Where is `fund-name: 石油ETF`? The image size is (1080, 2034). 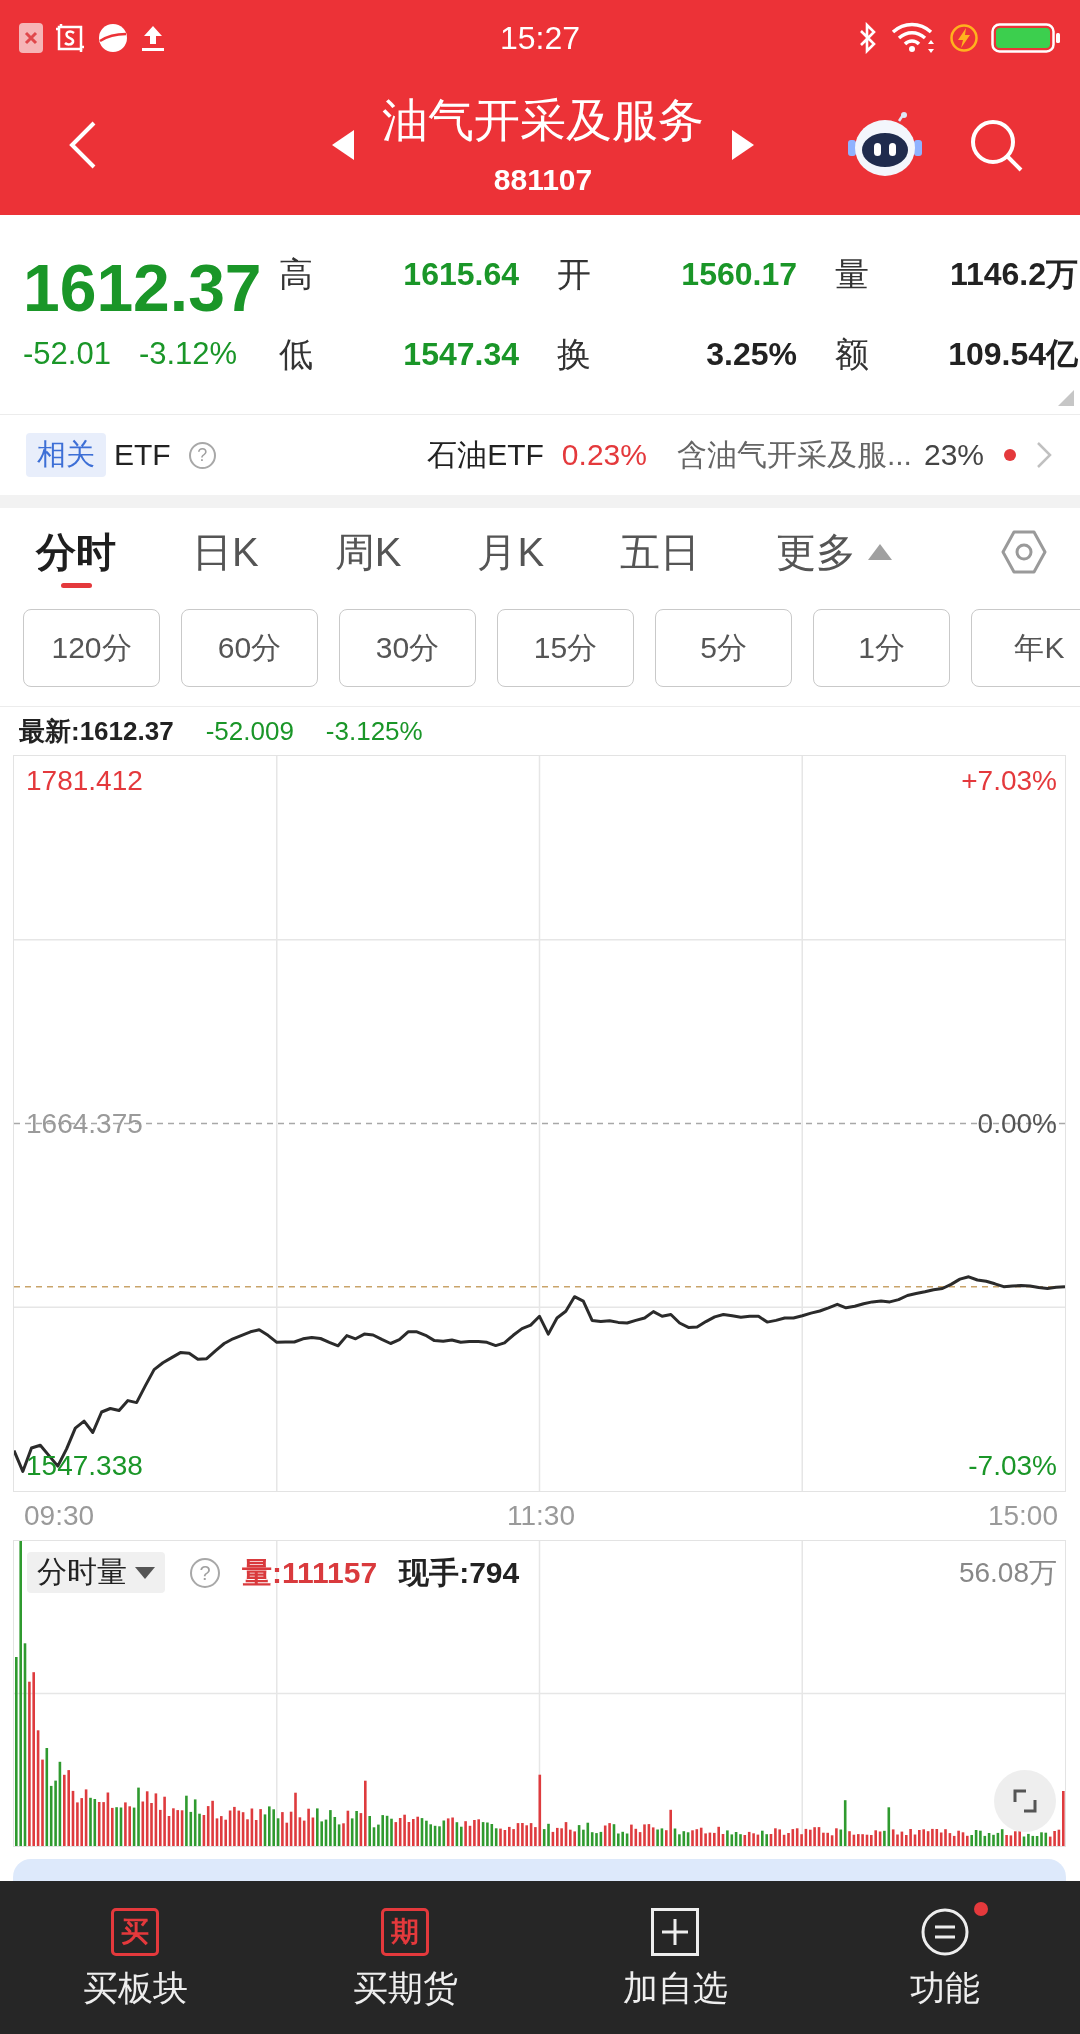
fund-name: 石油ETF is located at coordinates (485, 455).